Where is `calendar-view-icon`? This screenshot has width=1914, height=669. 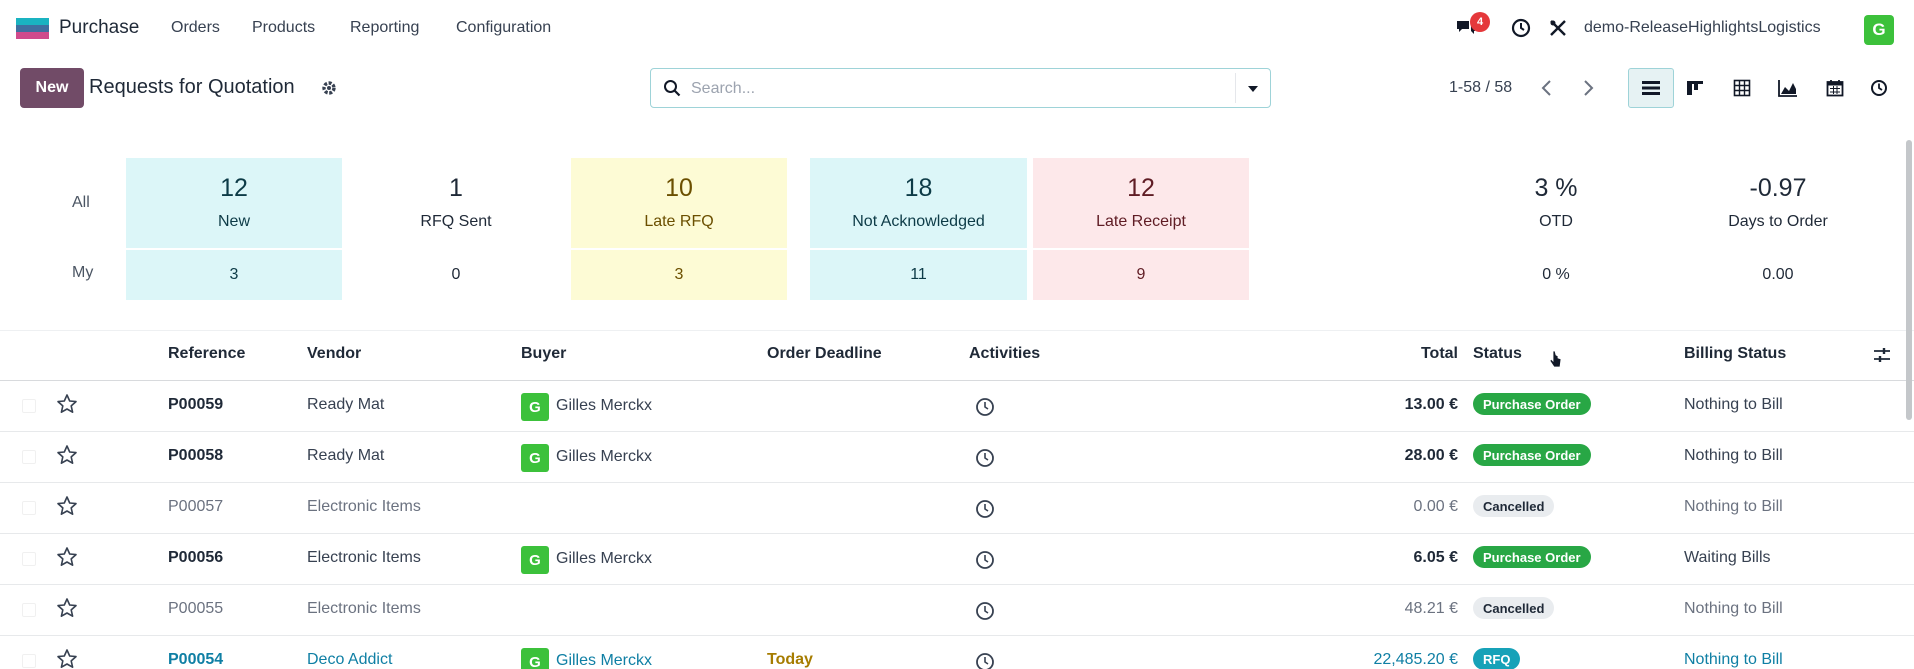 calendar-view-icon is located at coordinates (1835, 88).